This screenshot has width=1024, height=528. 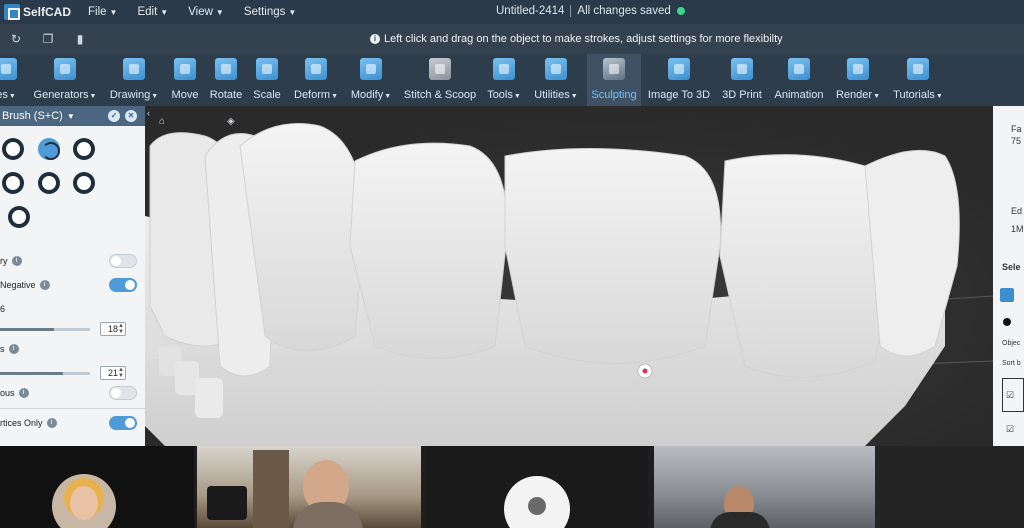 What do you see at coordinates (918, 80) in the screenshot?
I see `tool-tutorials: Tutorials▼` at bounding box center [918, 80].